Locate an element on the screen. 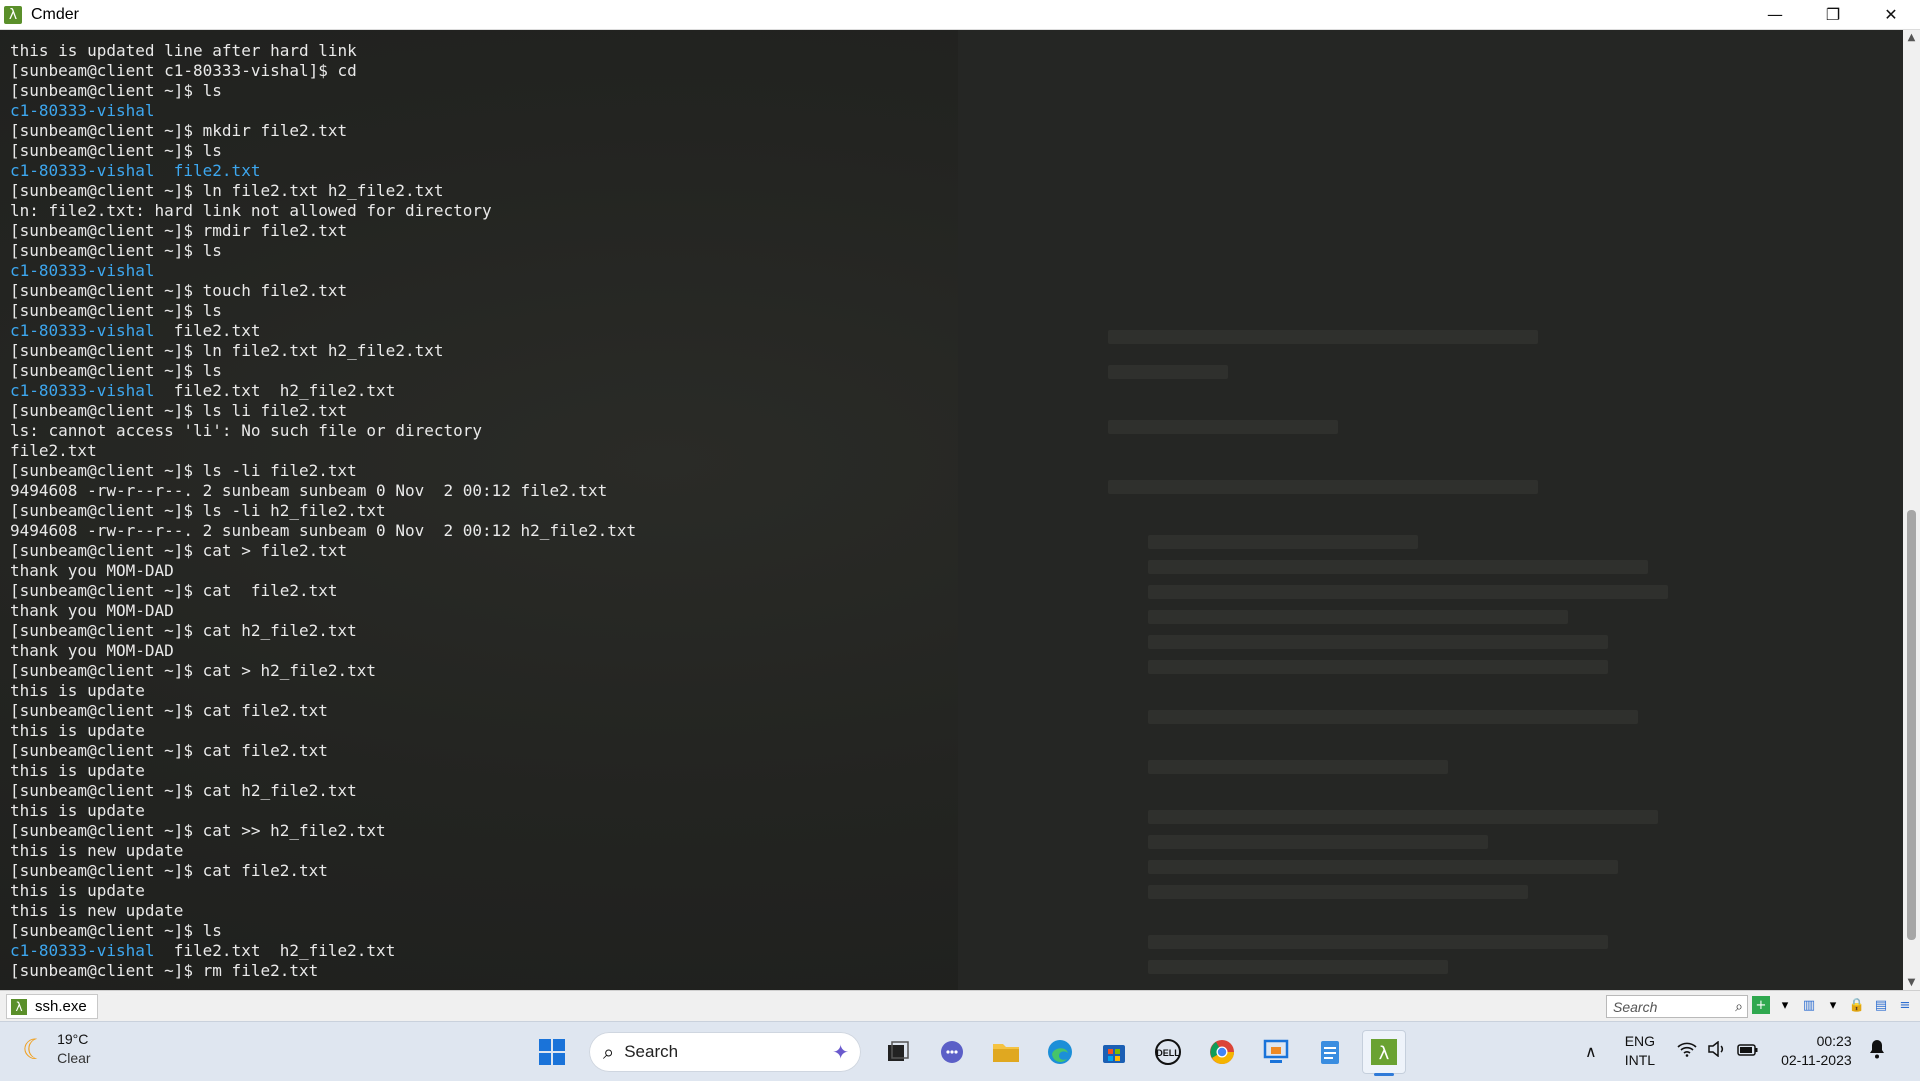  new-console-plus-icon: + is located at coordinates (1761, 1005).